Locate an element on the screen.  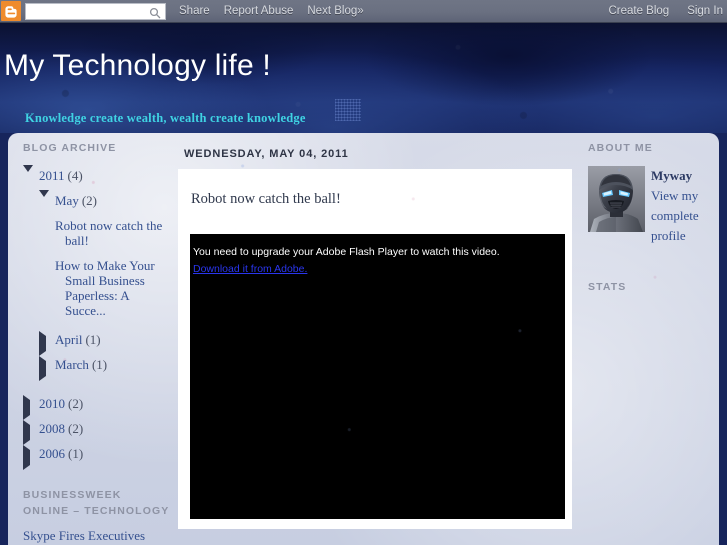
archive-month-may-label: May is located at coordinates (67, 200).